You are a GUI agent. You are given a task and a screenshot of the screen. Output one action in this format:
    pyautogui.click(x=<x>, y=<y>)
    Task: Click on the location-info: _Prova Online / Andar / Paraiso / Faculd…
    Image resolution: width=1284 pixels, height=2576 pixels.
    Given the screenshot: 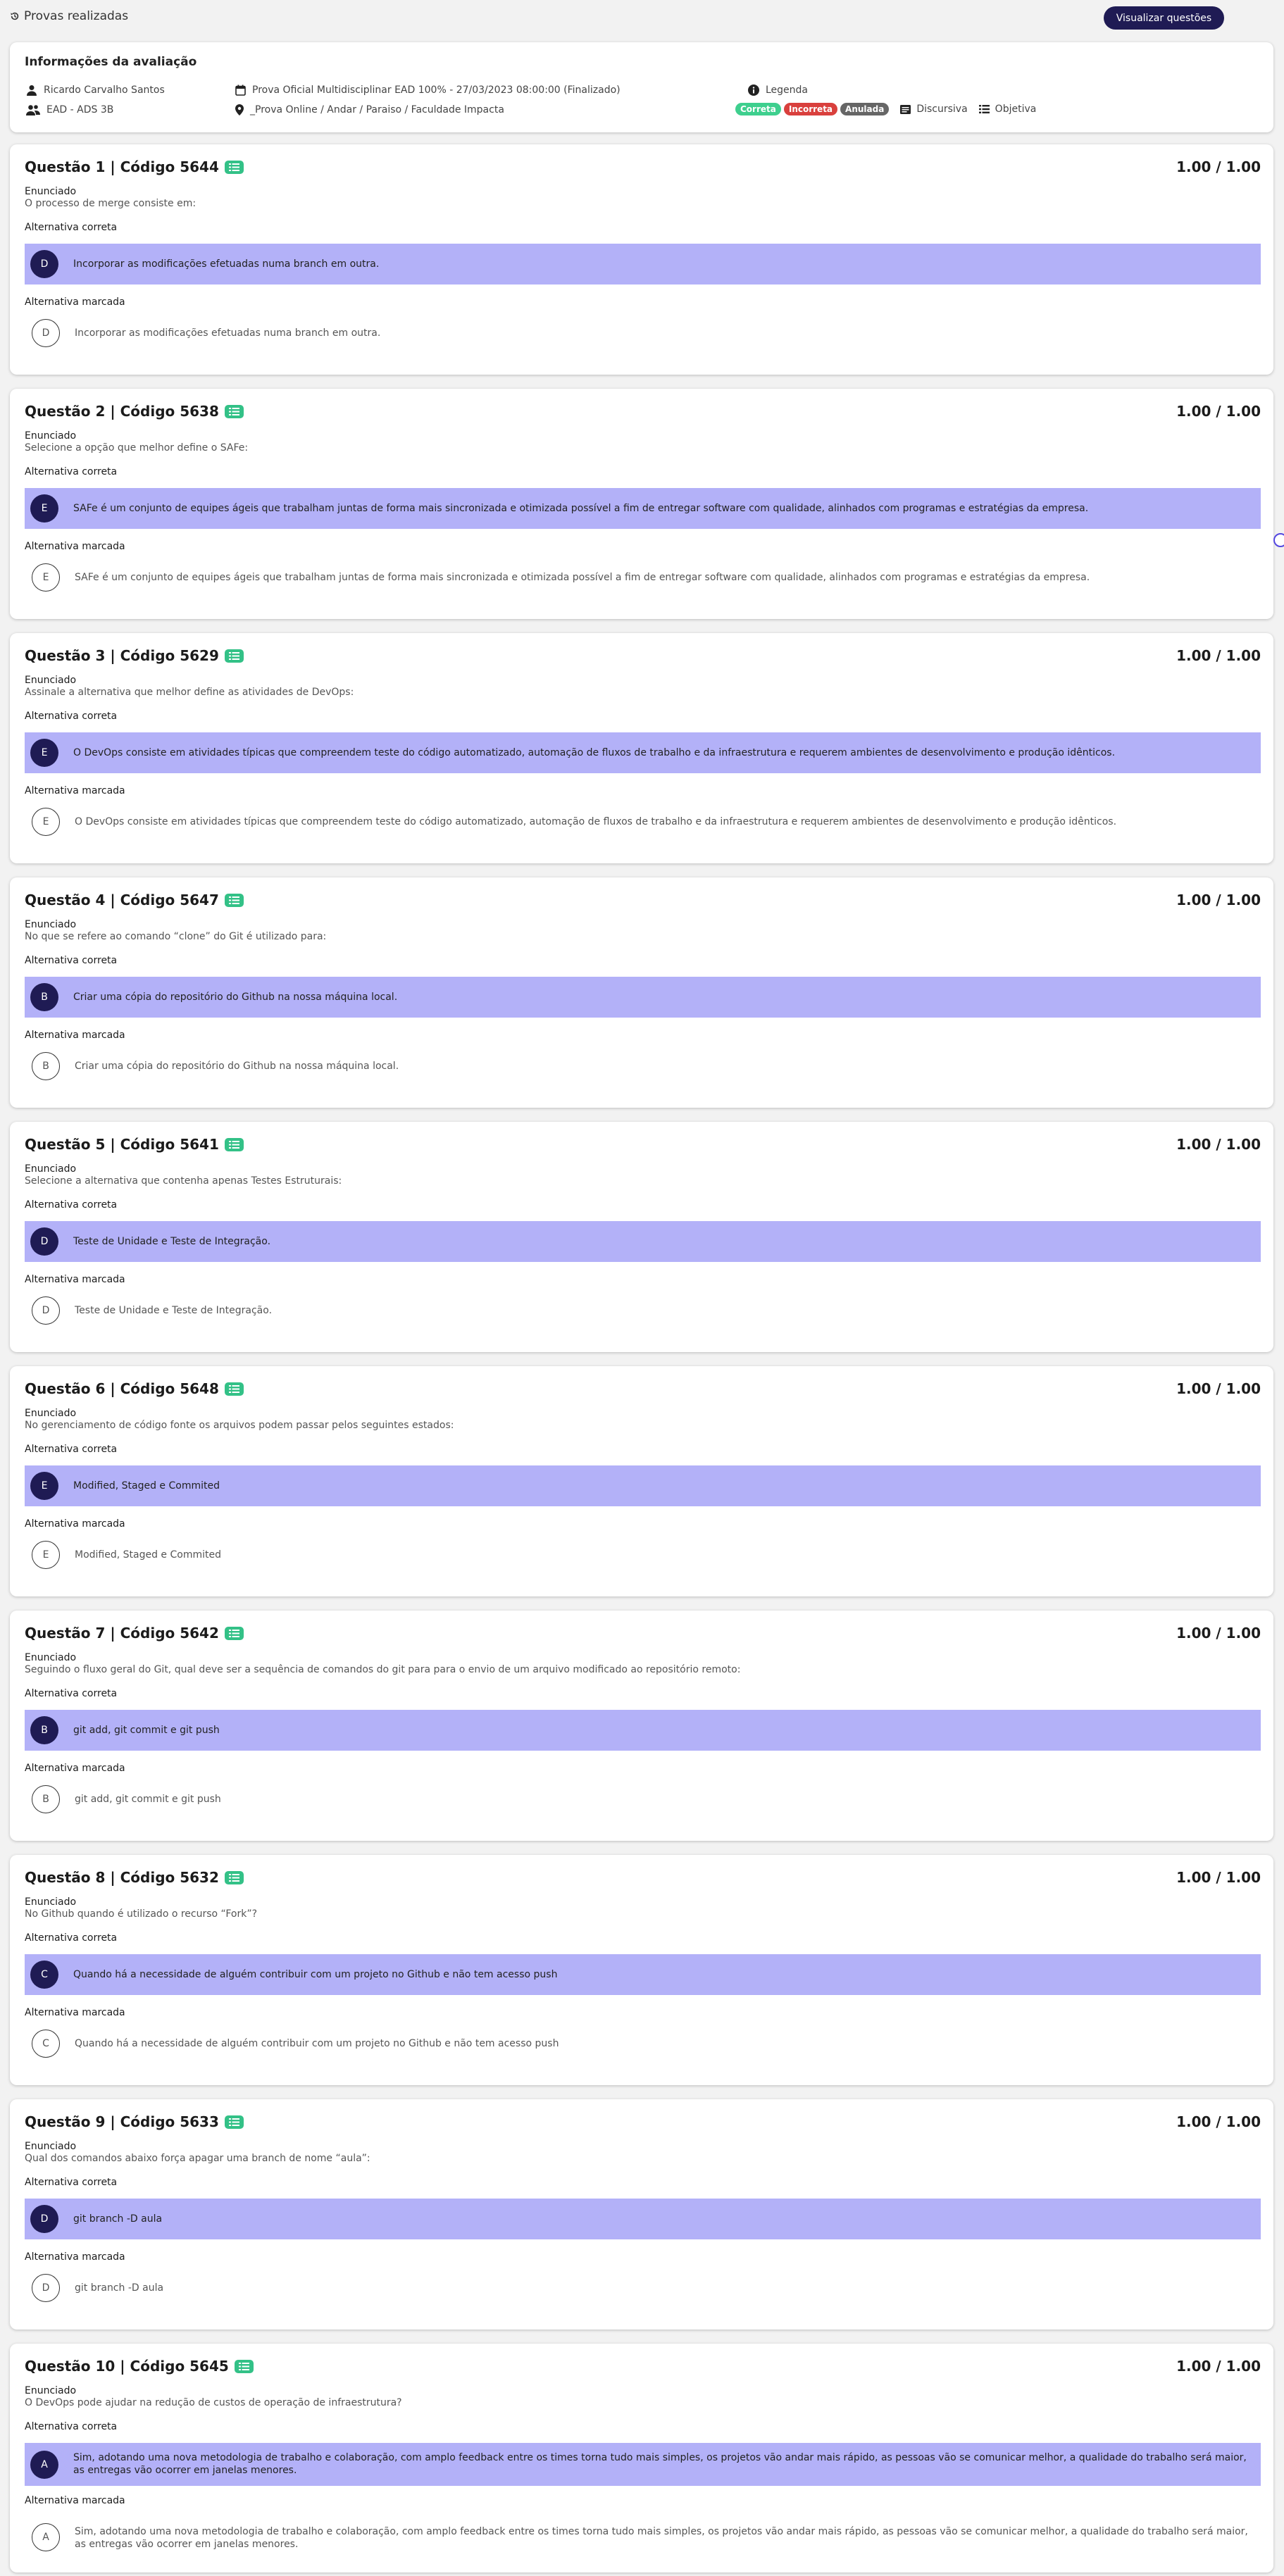 What is the action you would take?
    pyautogui.click(x=369, y=109)
    